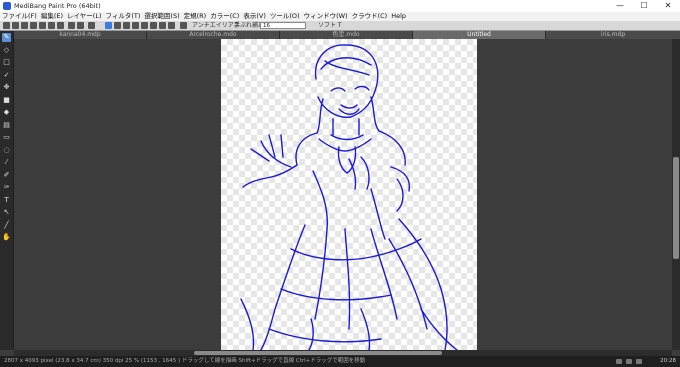 The image size is (680, 367). I want to click on tool-select-pen-icon: ✐, so click(6, 175).